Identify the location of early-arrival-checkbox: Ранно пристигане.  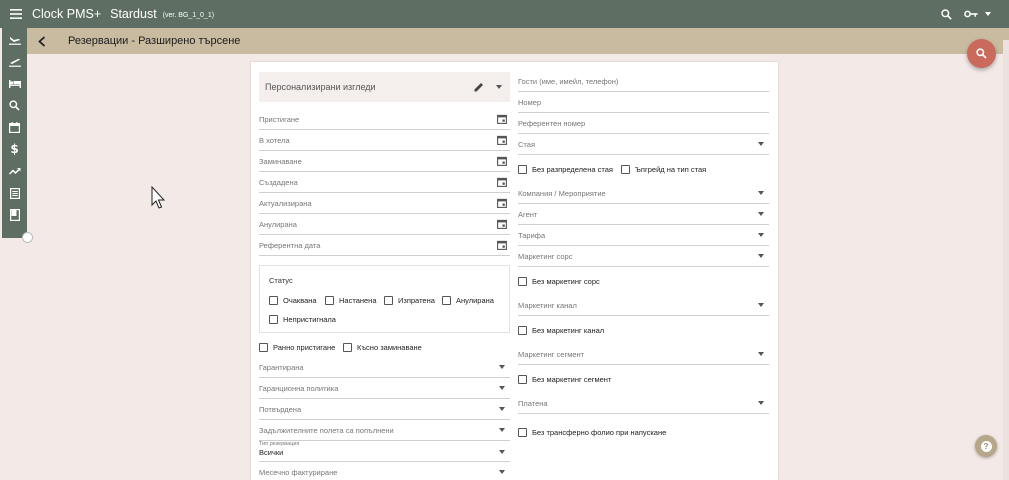
(297, 347).